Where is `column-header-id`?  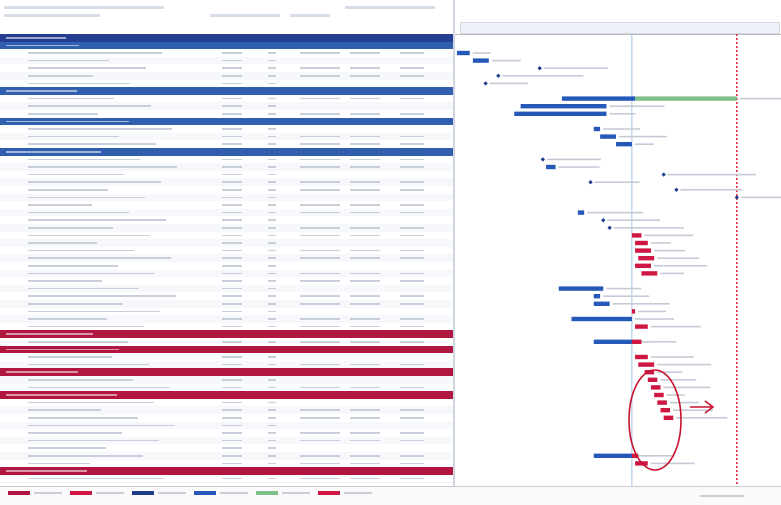
column-header-id is located at coordinates (24, 15).